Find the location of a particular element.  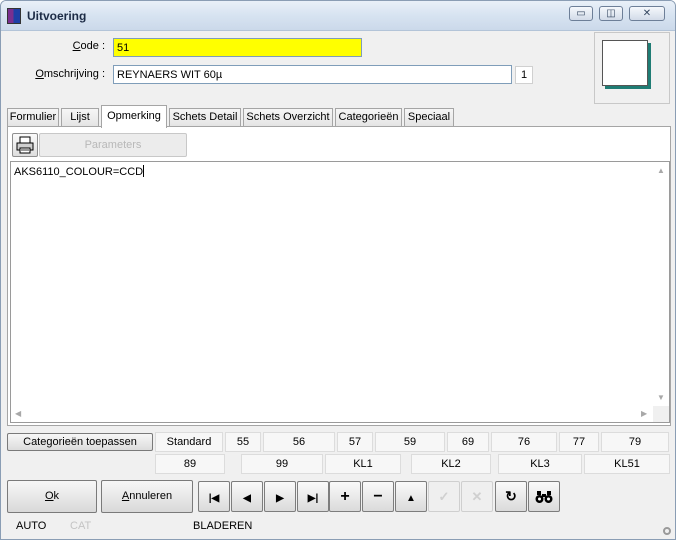

first-record-button: |◀ is located at coordinates (214, 496).